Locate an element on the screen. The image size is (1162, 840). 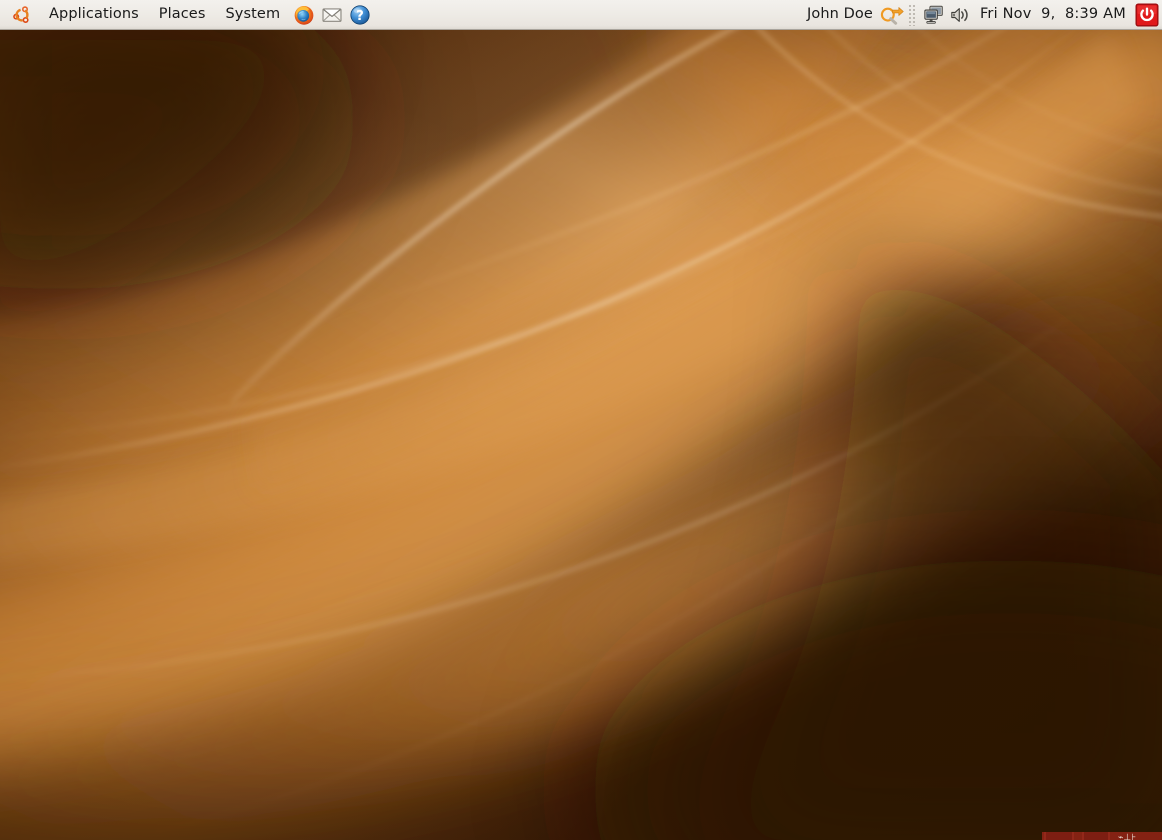
question-mark-glyph: ? is located at coordinates (360, 14).